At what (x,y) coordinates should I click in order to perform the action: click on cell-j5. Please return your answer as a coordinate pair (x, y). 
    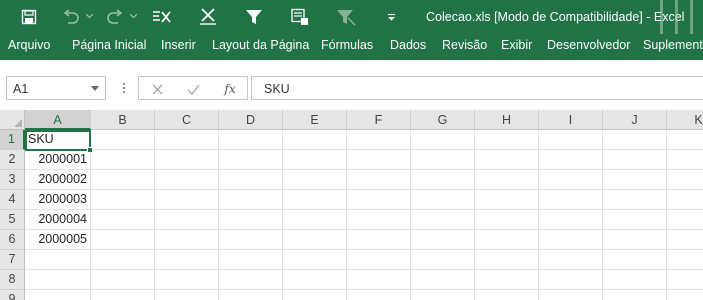
    Looking at the image, I should click on (635, 220).